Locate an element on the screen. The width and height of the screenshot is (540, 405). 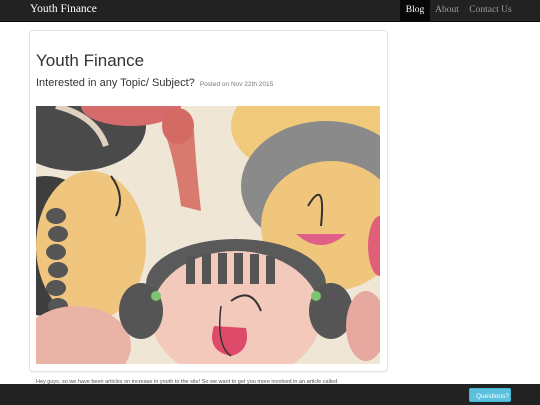
questions-button: Questions? is located at coordinates (490, 395).